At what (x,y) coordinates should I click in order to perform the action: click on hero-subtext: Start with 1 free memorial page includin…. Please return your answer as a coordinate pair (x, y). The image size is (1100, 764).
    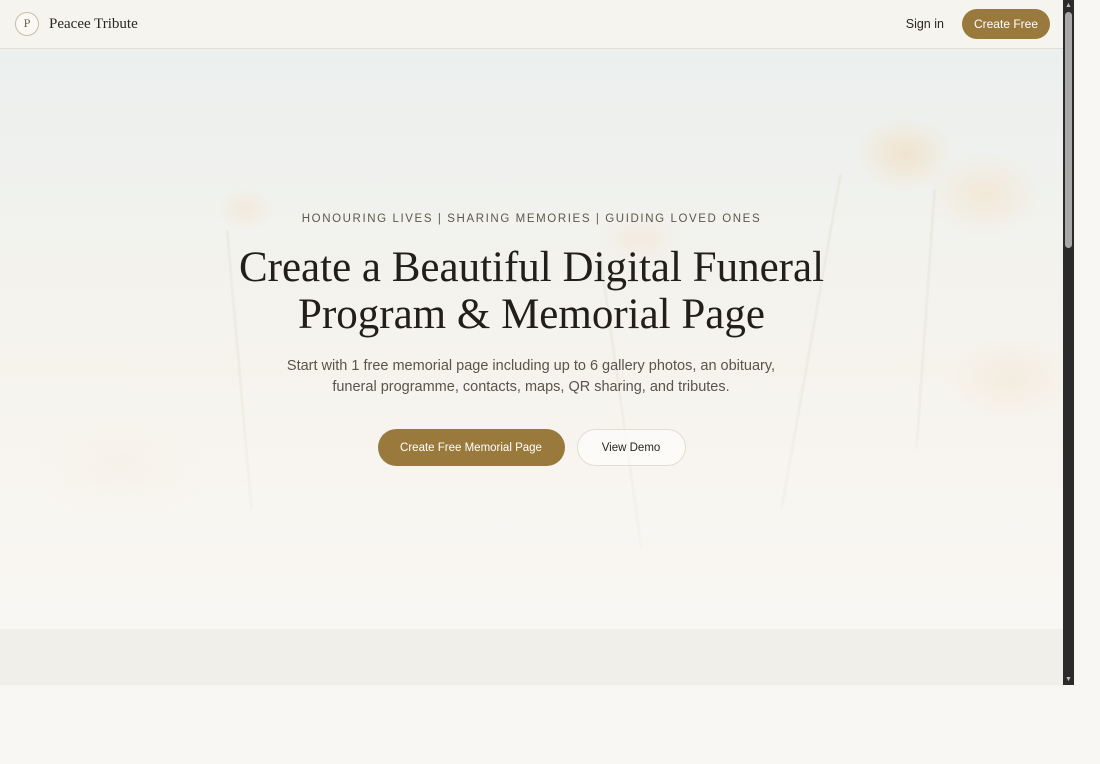
    Looking at the image, I should click on (531, 377).